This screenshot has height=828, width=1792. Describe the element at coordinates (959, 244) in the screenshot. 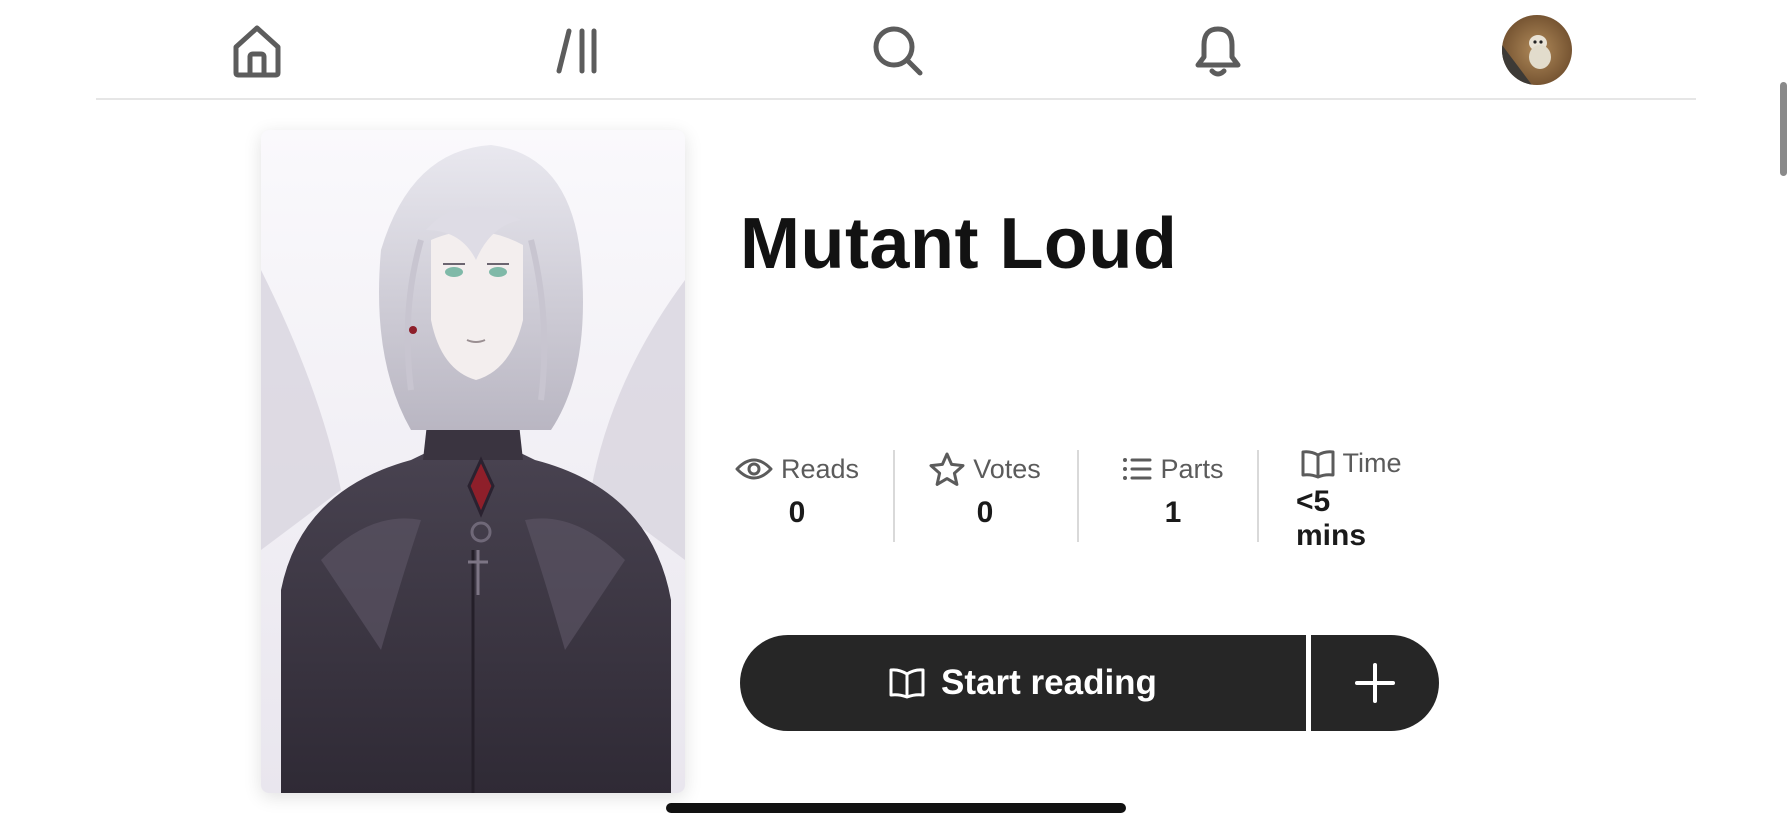

I see `story-title: Mutant Loud` at that location.